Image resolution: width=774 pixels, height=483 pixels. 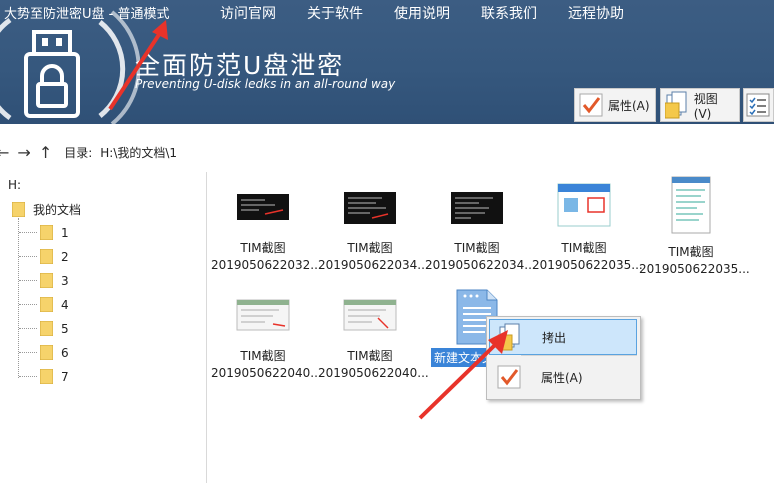 What do you see at coordinates (422, 13) in the screenshot?
I see `menu-help: 使用说明` at bounding box center [422, 13].